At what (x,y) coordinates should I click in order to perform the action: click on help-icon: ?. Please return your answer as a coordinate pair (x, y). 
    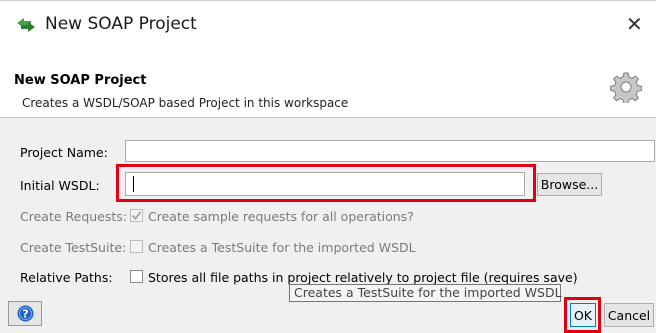
    Looking at the image, I should click on (25, 313).